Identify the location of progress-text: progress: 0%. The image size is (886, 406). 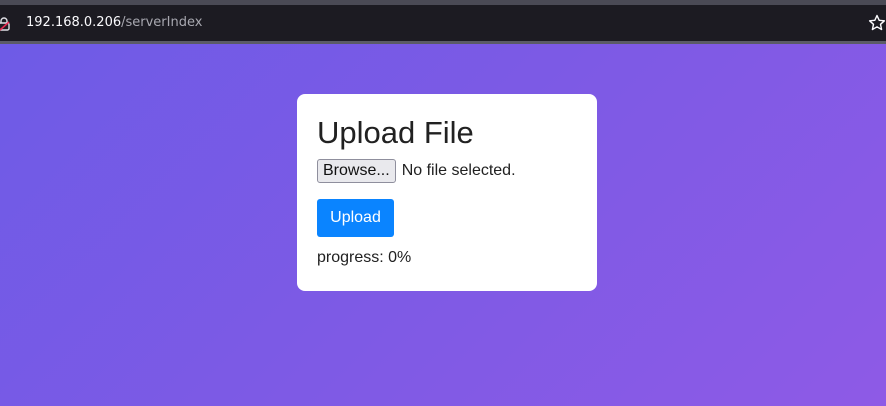
(447, 258).